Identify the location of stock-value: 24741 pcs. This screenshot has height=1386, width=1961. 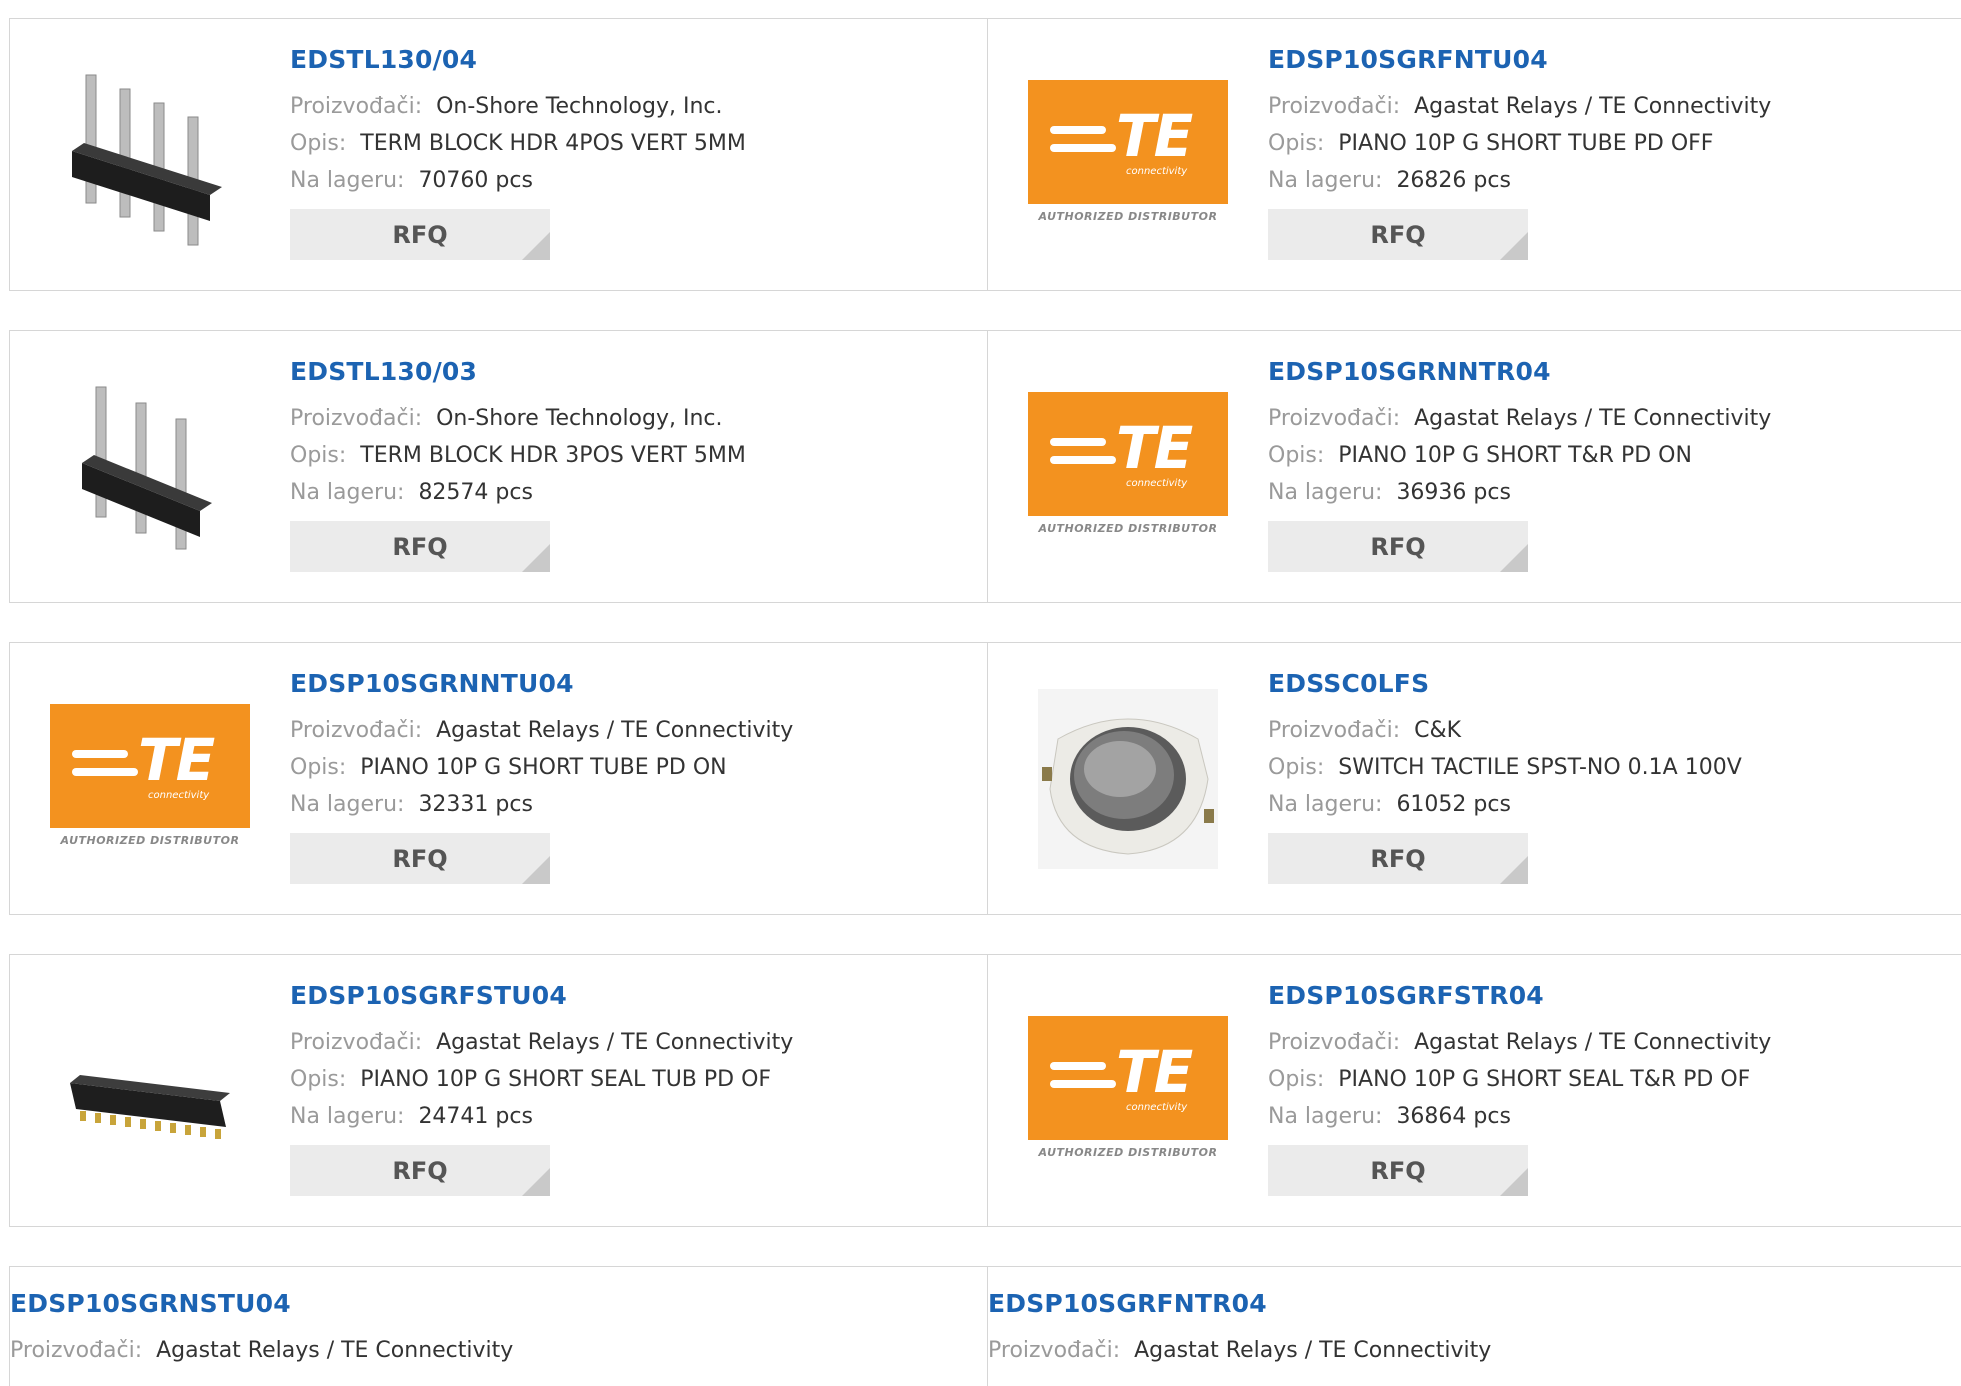
(475, 1116).